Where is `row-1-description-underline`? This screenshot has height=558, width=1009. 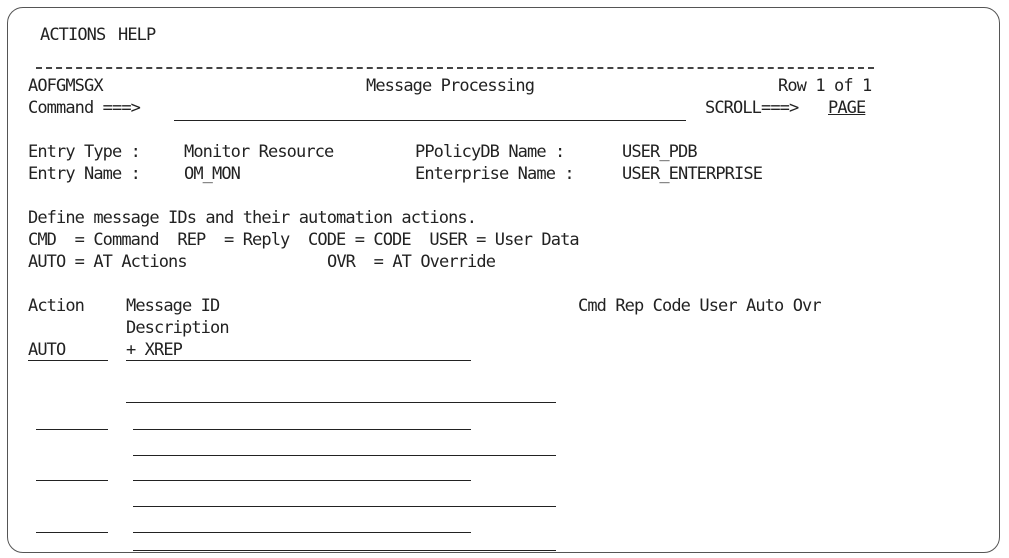 row-1-description-underline is located at coordinates (341, 402).